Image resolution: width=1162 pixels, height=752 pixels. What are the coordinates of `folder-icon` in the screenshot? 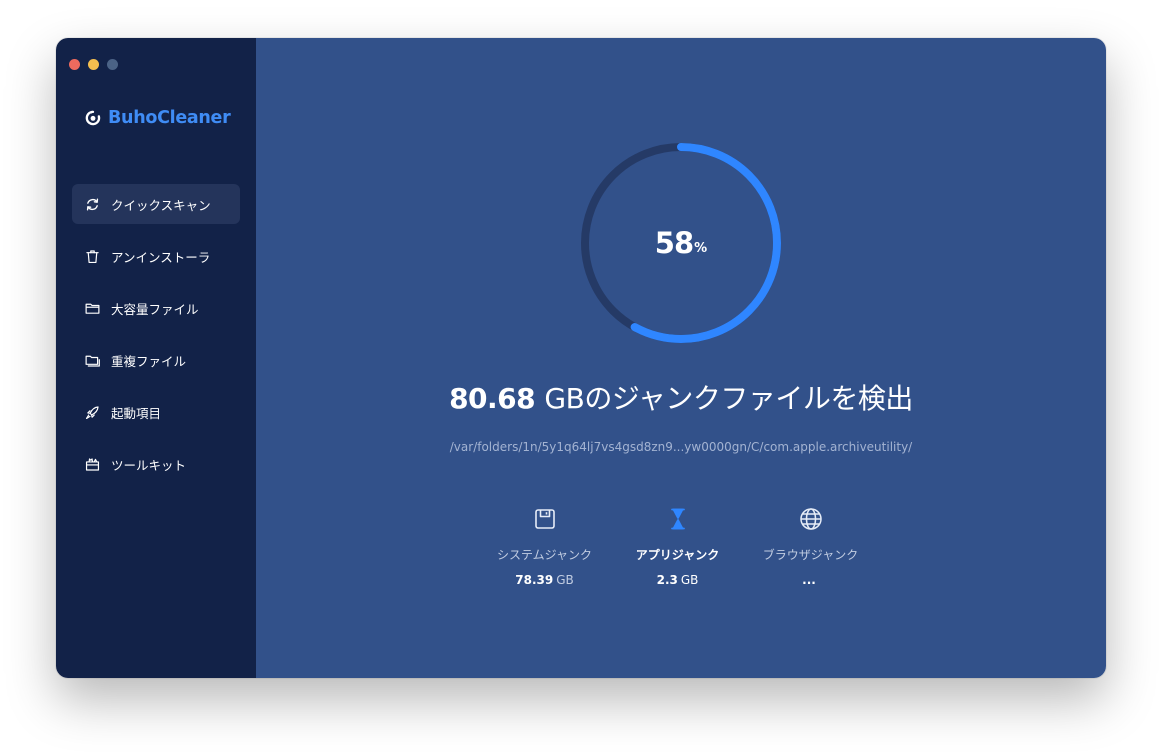 It's located at (92, 308).